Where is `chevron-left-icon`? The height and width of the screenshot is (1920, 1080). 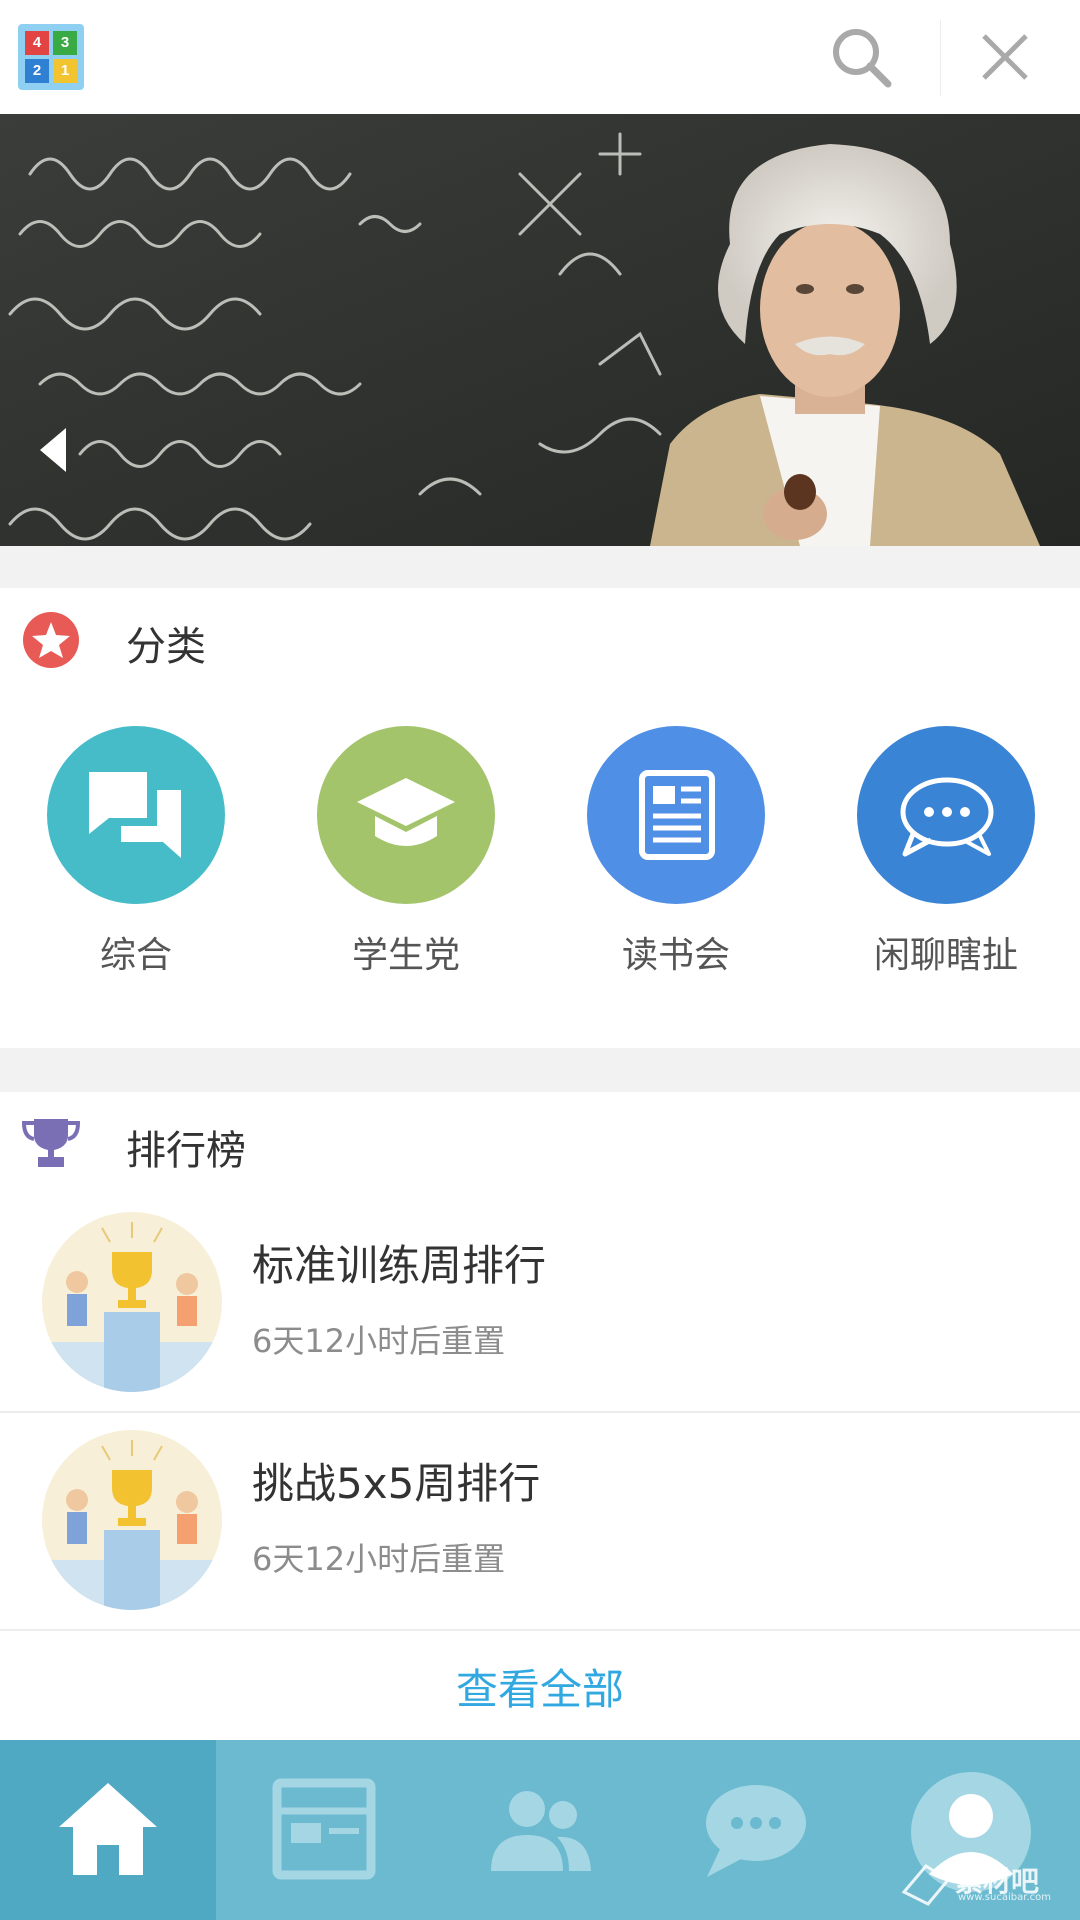
chevron-left-icon is located at coordinates (53, 450).